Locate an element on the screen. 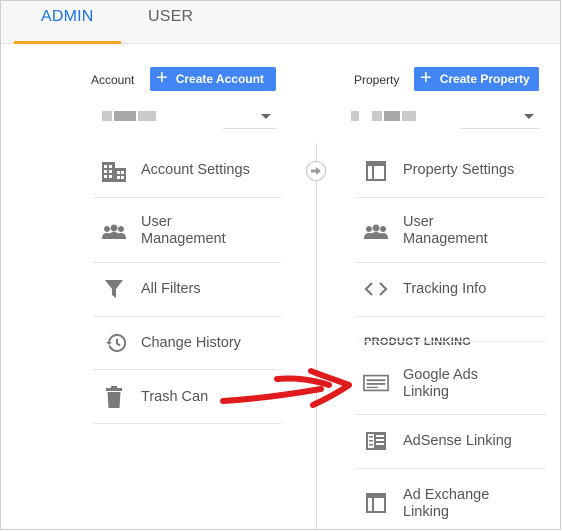 The image size is (562, 531). menu-label: All Filters is located at coordinates (171, 289).